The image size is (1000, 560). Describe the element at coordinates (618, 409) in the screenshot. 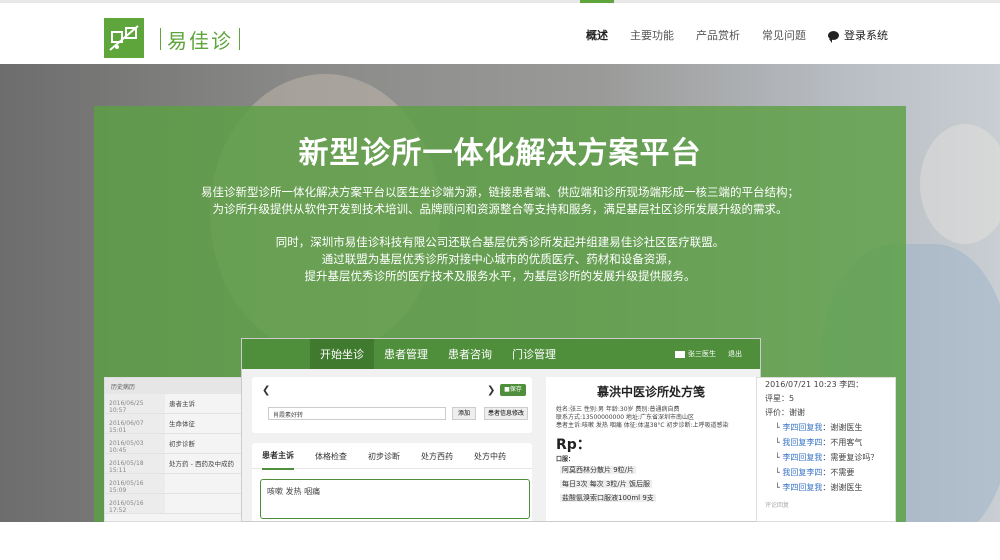

I see `prescription-info-line: 姓名:张三 性别:男 年龄:30岁 费别:普通病自费` at that location.